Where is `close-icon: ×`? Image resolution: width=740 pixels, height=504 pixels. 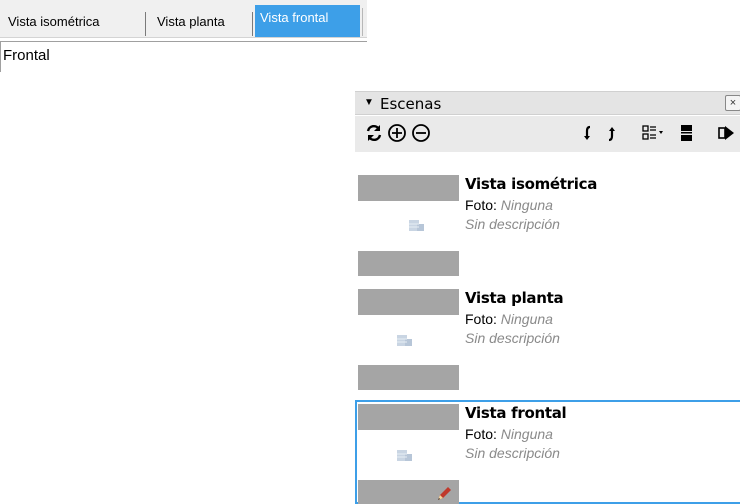 close-icon: × is located at coordinates (732, 103).